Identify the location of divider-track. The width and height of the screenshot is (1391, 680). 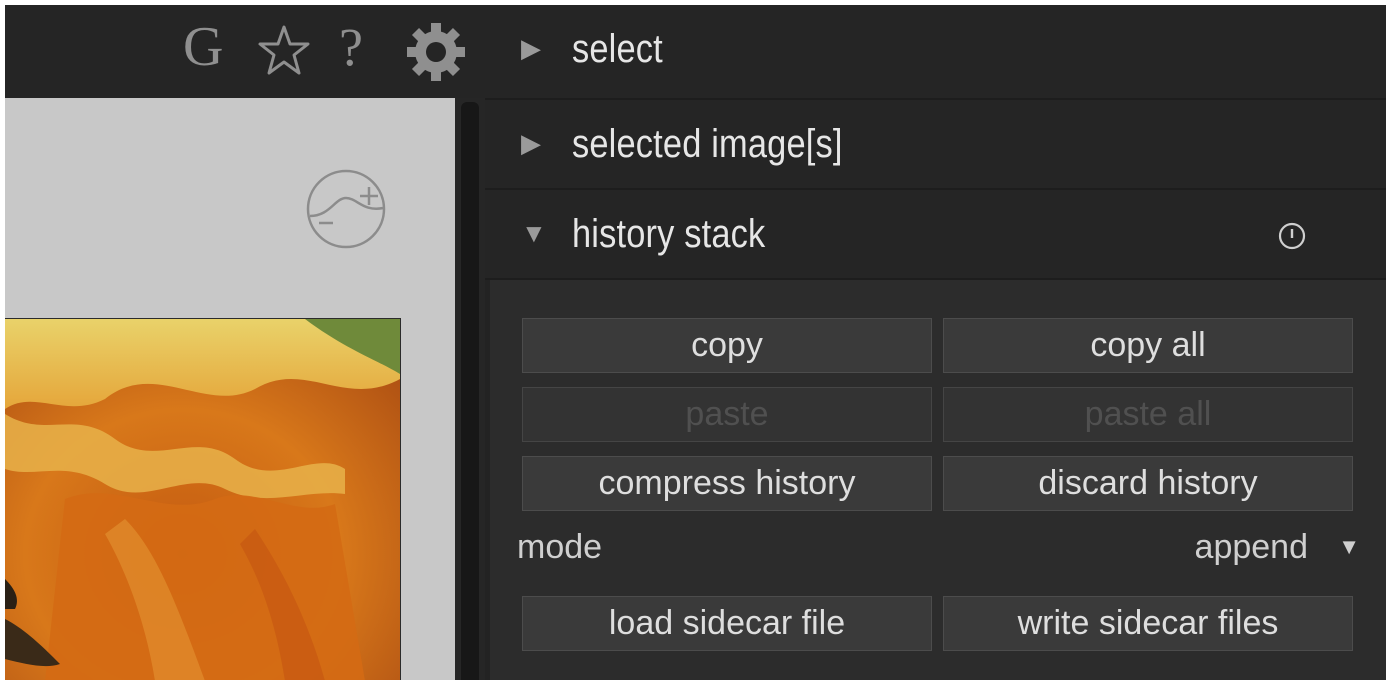
(470, 391).